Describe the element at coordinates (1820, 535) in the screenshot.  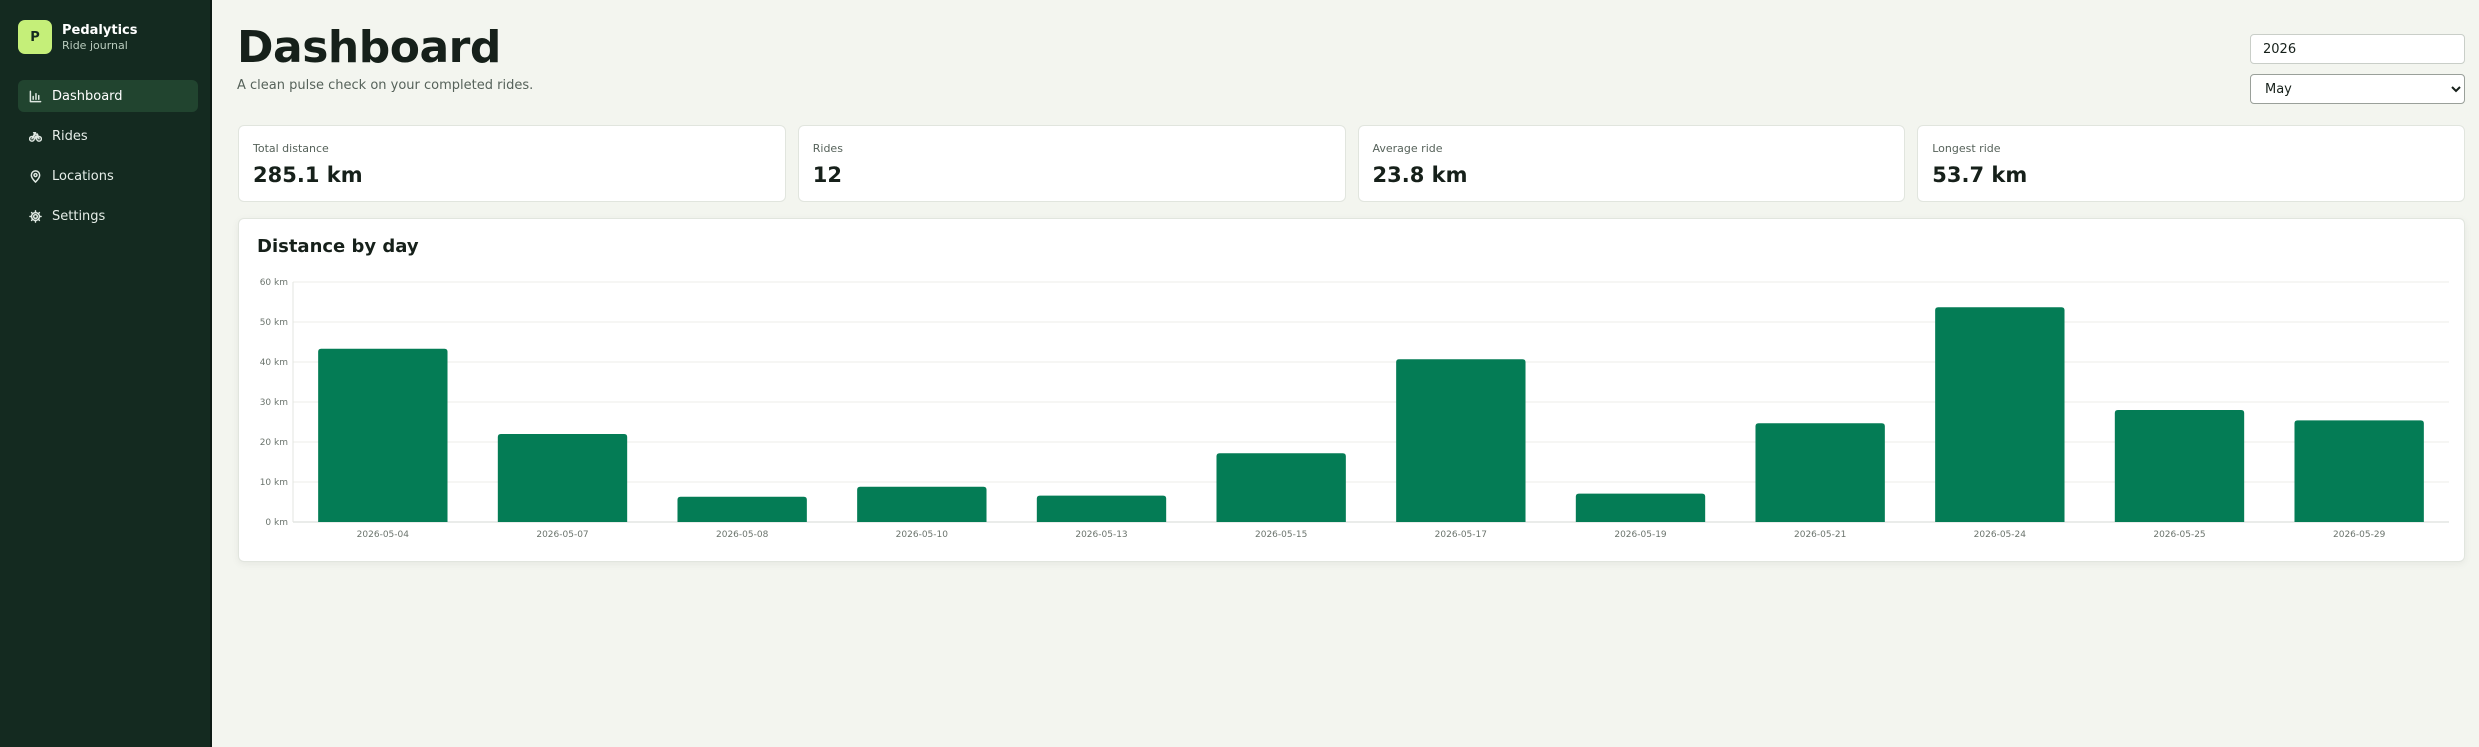
I see `x-tick-label: 2026-05-21` at that location.